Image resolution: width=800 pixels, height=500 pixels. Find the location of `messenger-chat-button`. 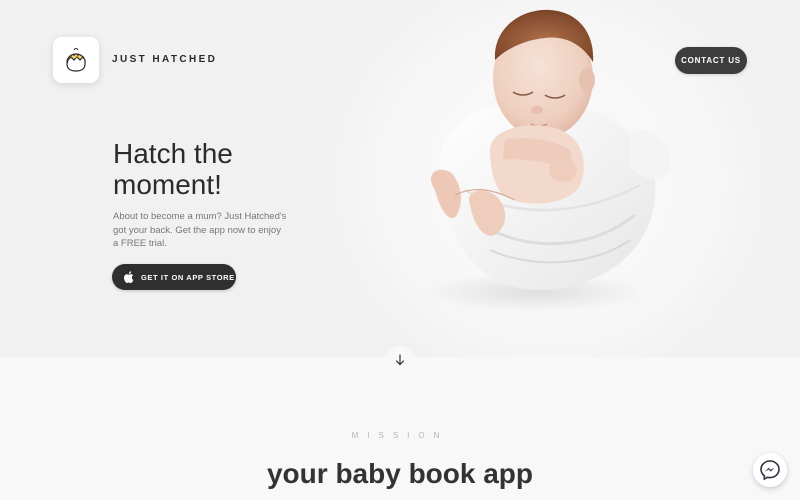

messenger-chat-button is located at coordinates (770, 470).